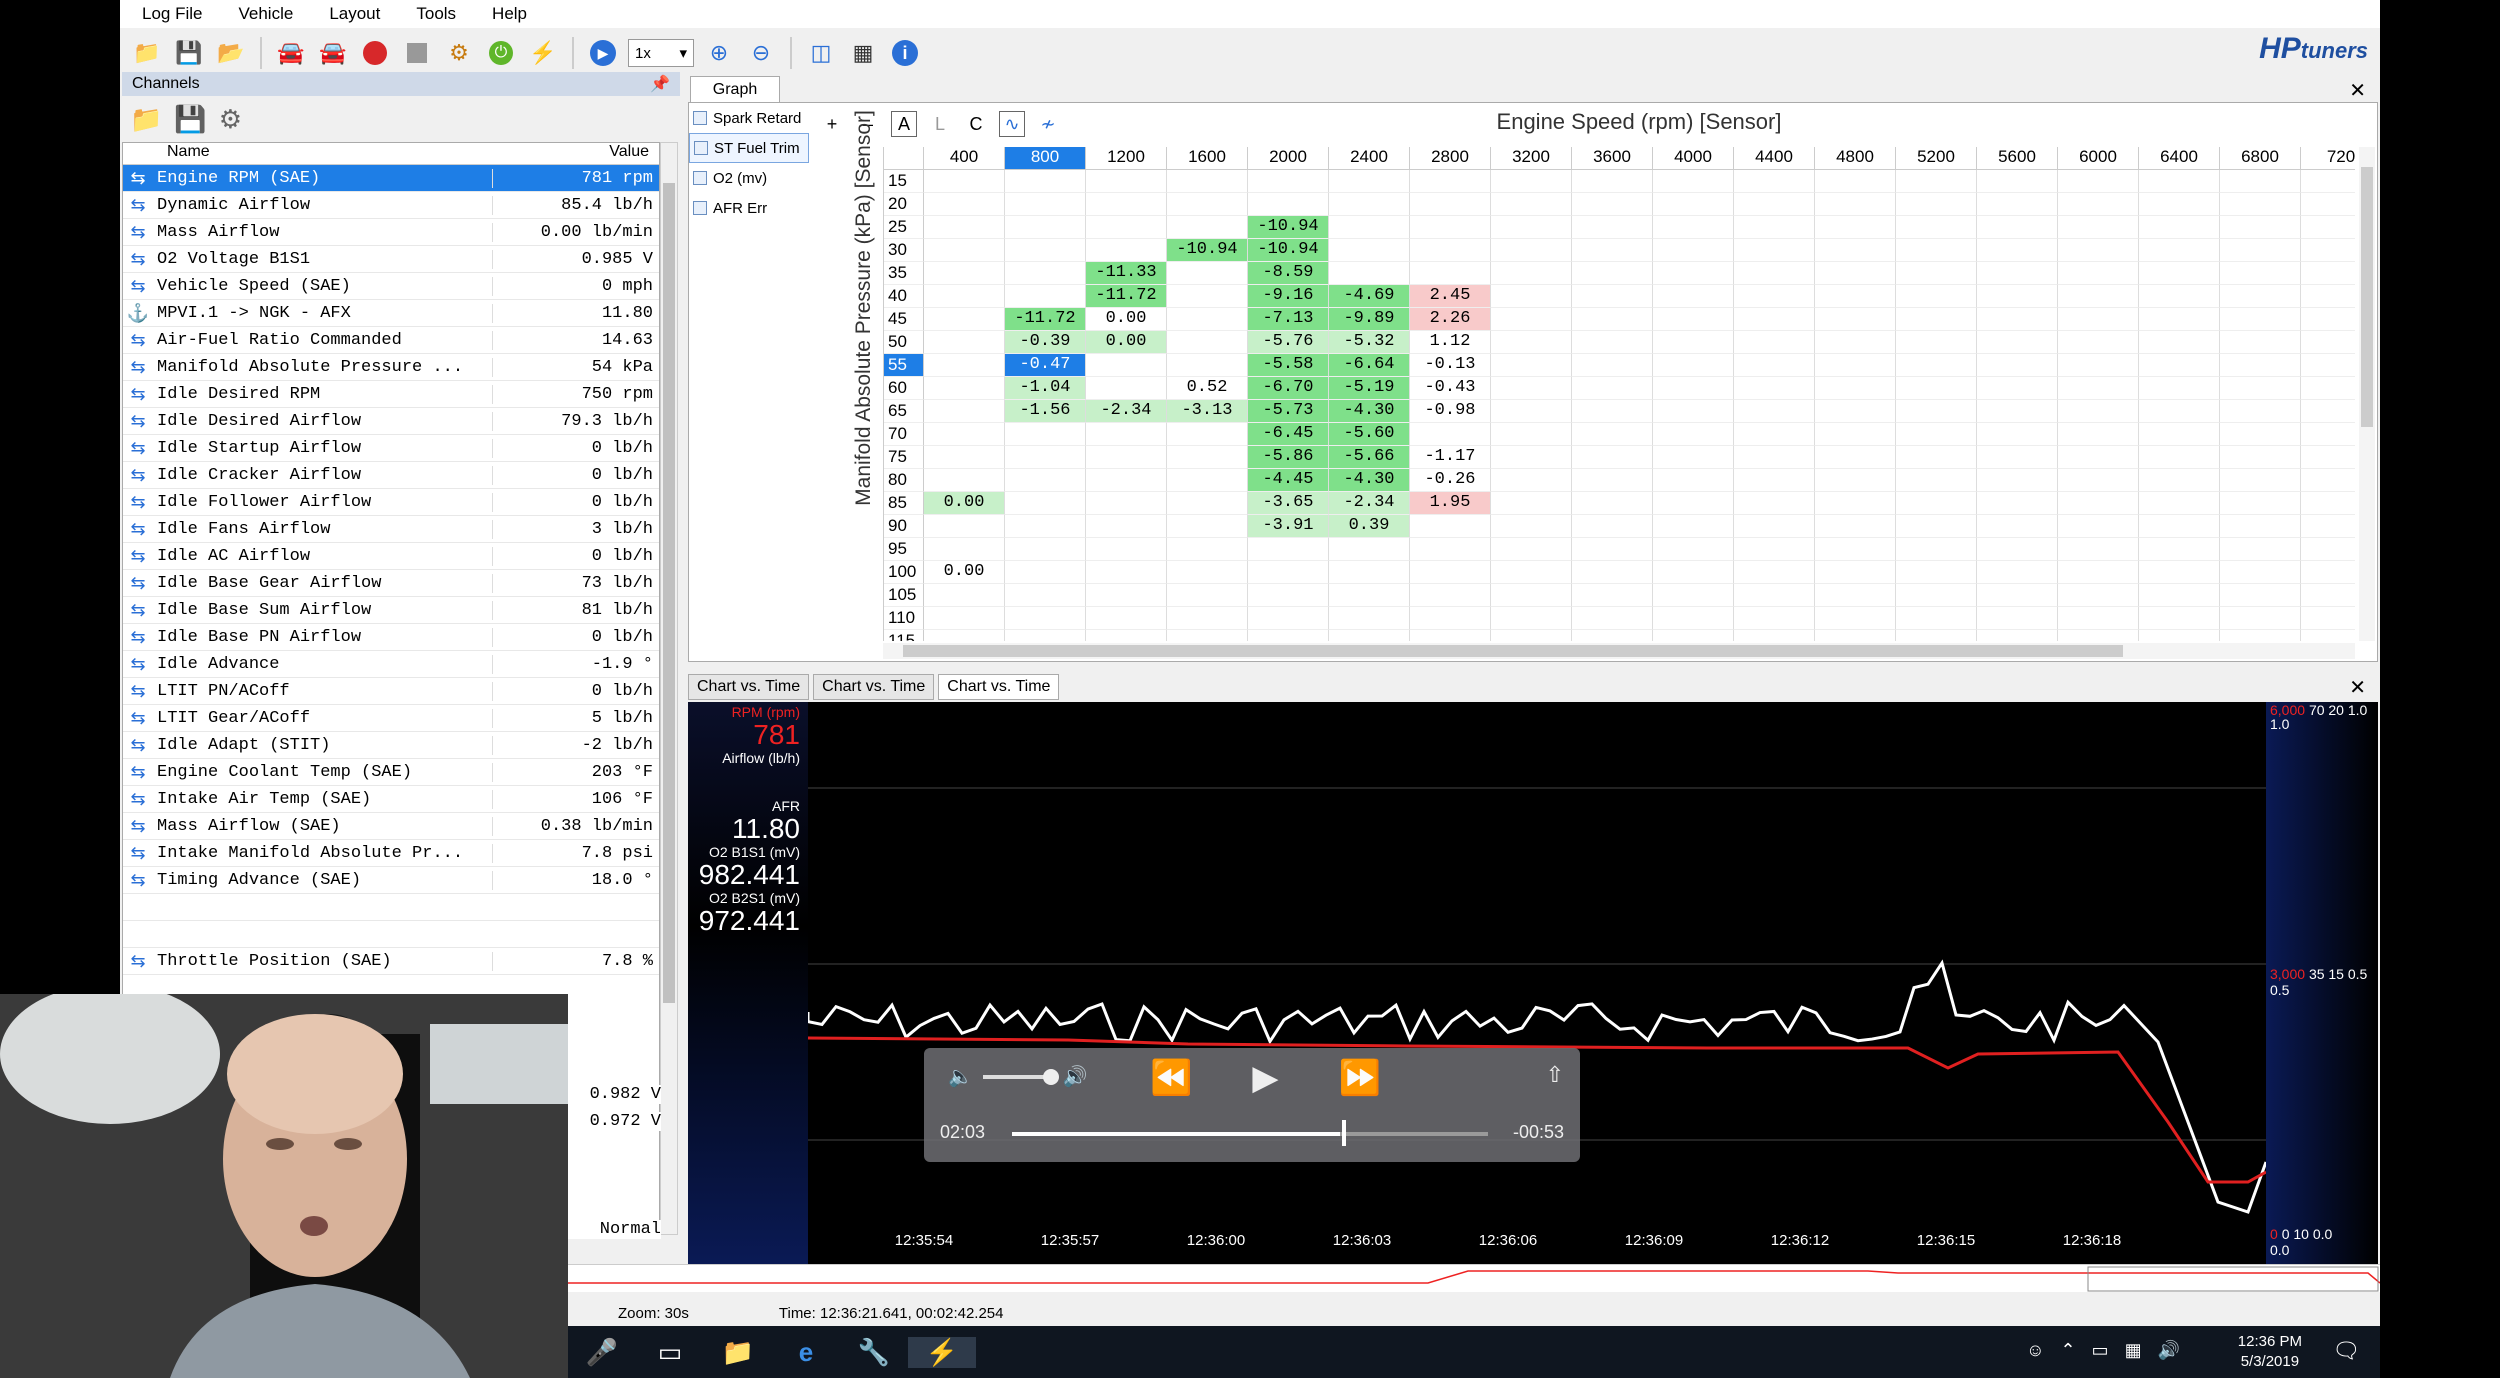  What do you see at coordinates (904, 124) in the screenshot?
I see `mode-a-button: A` at bounding box center [904, 124].